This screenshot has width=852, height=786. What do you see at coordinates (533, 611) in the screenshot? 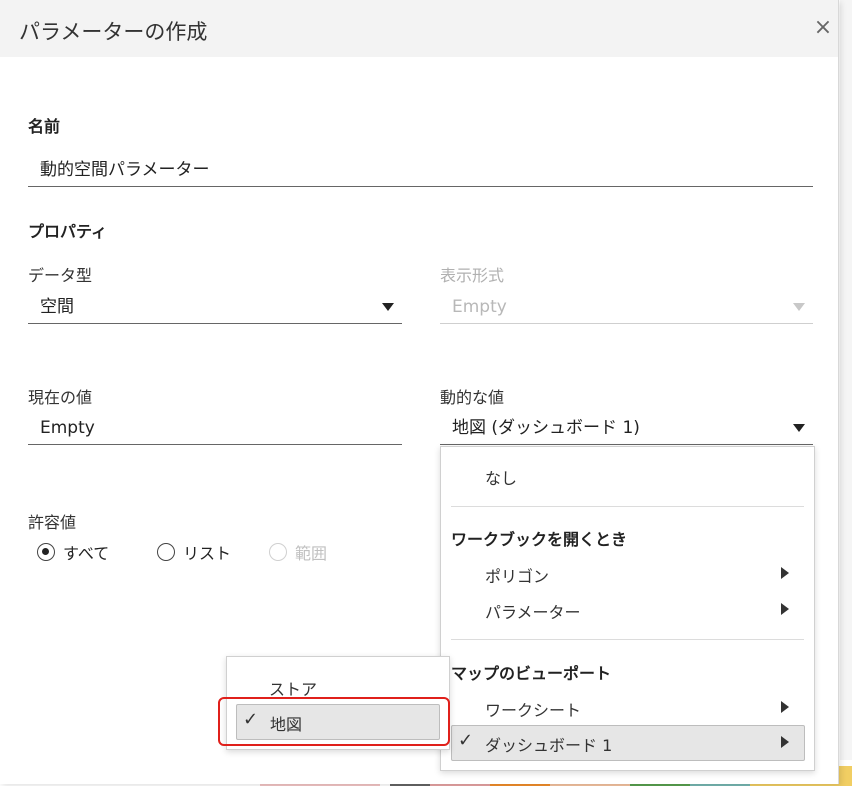
I see `menu-item-parameter: パラメーター` at bounding box center [533, 611].